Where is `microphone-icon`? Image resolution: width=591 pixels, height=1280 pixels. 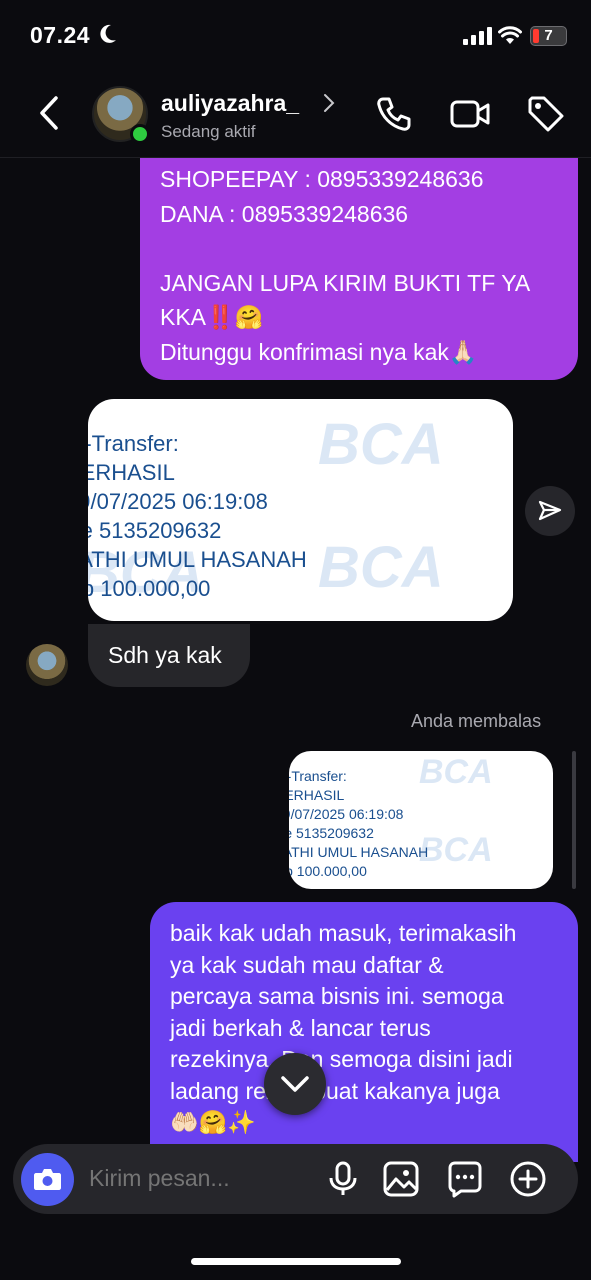
microphone-icon is located at coordinates (343, 1179).